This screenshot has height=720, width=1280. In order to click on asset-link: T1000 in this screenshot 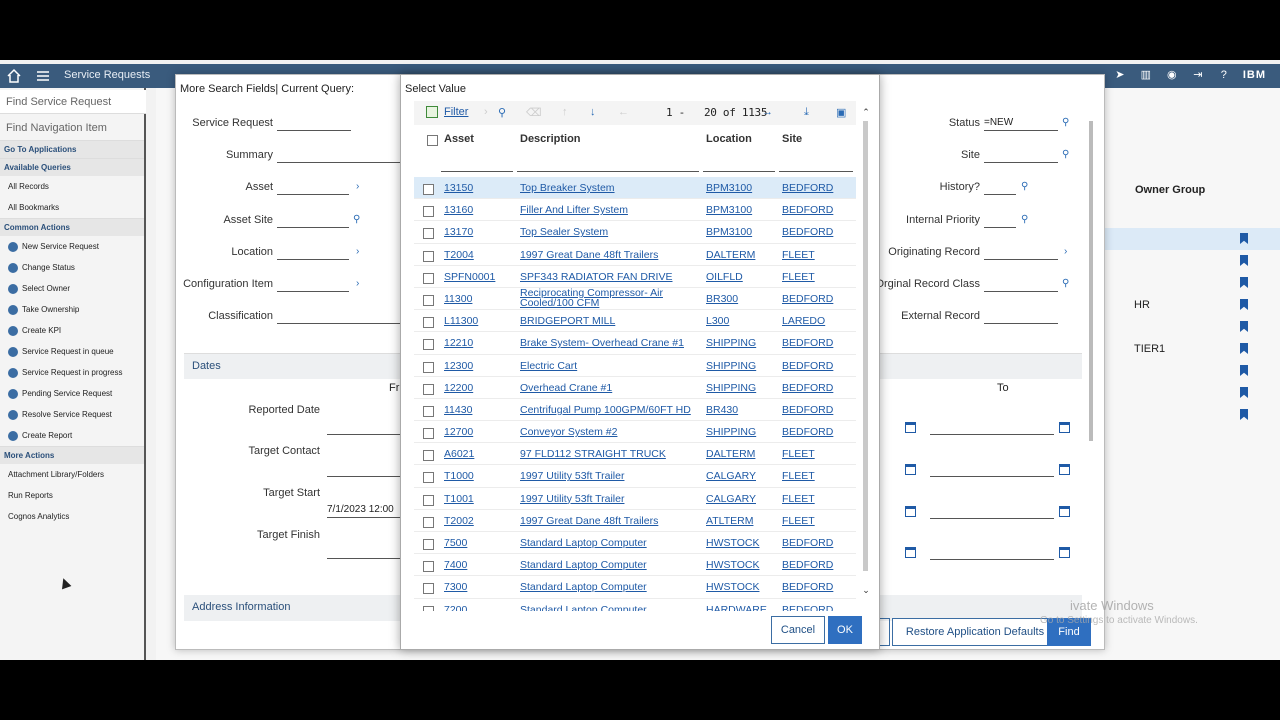, I will do `click(459, 476)`.